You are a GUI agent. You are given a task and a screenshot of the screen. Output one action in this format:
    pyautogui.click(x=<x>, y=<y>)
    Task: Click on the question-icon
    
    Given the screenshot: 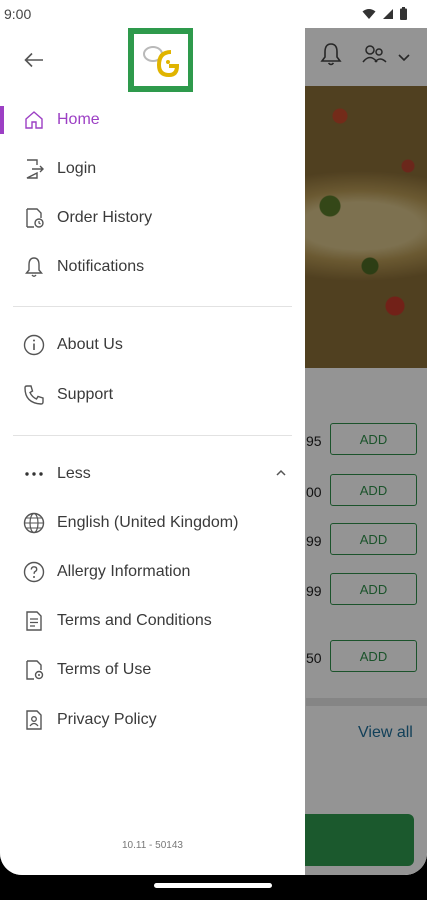 What is the action you would take?
    pyautogui.click(x=34, y=572)
    